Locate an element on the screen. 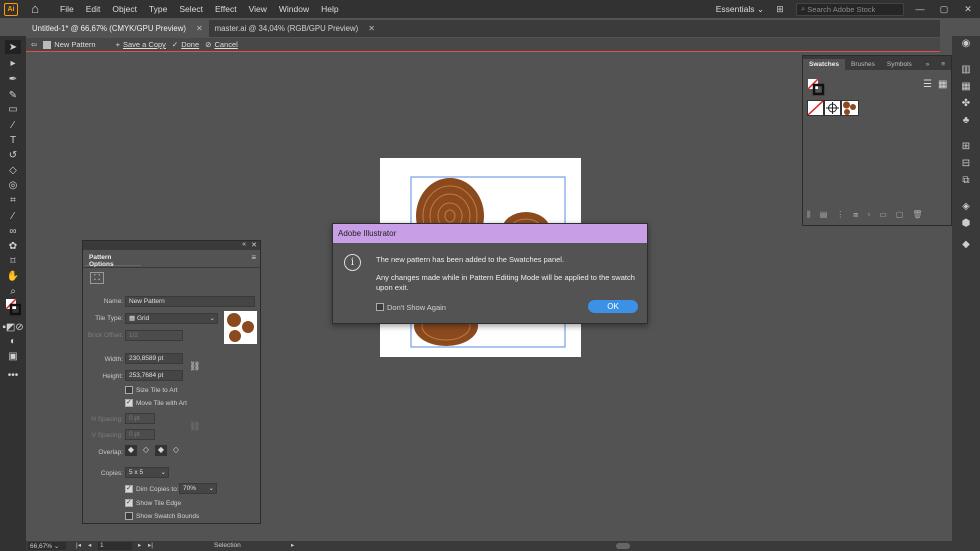 The height and width of the screenshot is (551, 980). bottom-in-front-icon: ◇ is located at coordinates (176, 450).